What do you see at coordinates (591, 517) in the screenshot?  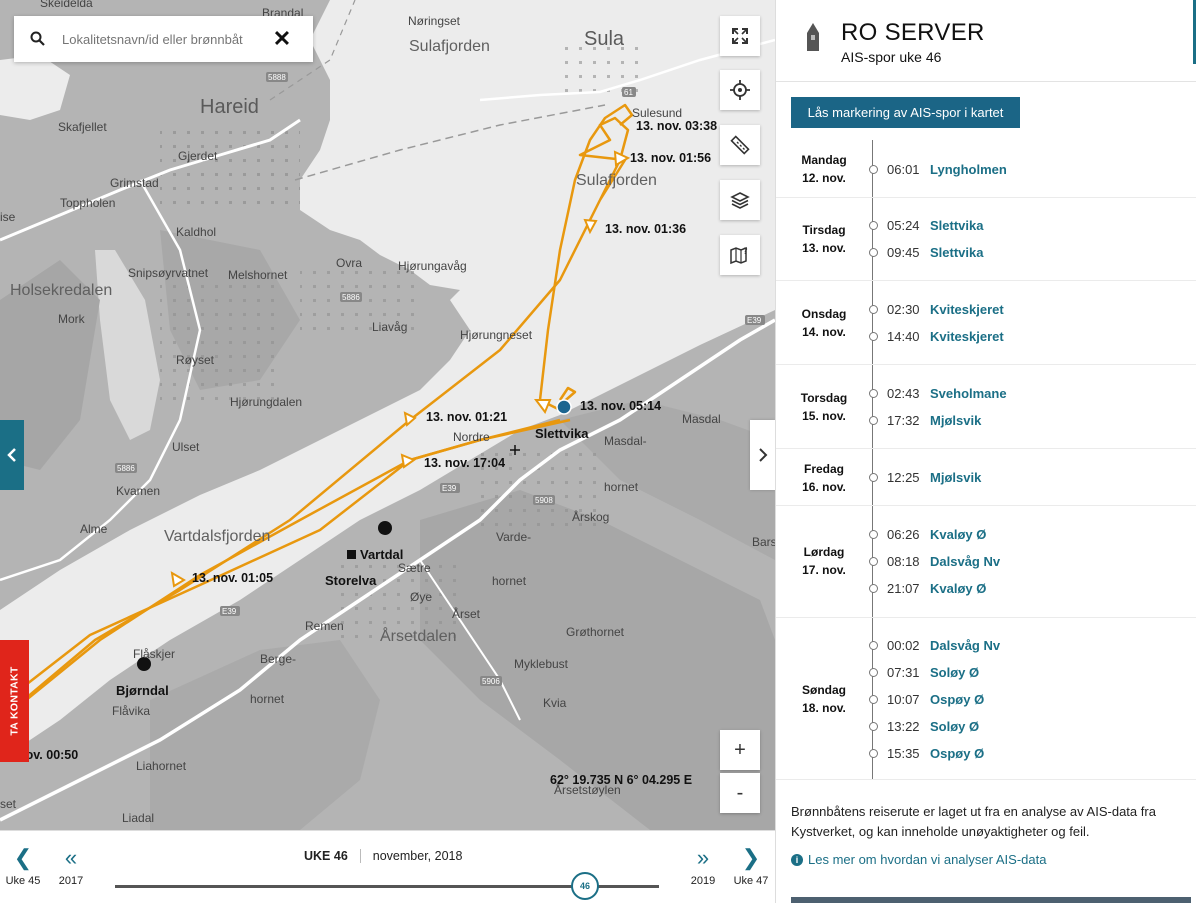 I see `map-label: Årskog` at bounding box center [591, 517].